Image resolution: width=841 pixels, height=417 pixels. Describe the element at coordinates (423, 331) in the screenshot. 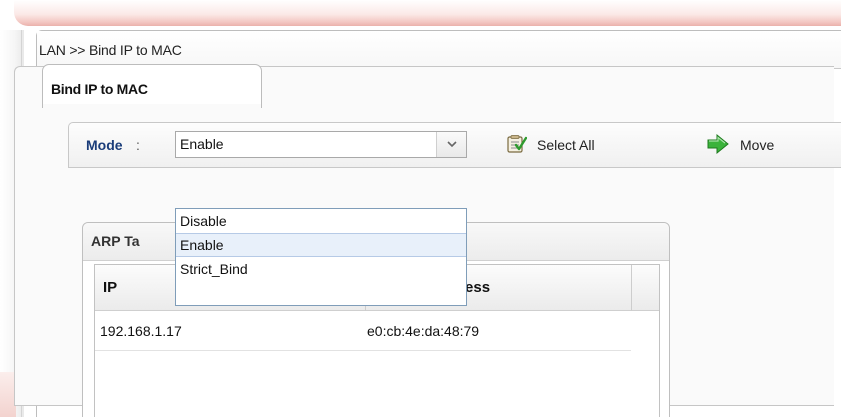

I see `cell-mac: e0:cb:4e:da:48:79` at that location.